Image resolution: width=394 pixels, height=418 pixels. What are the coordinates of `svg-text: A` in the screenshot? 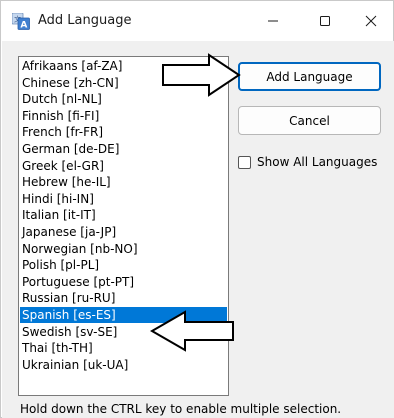 It's located at (23, 26).